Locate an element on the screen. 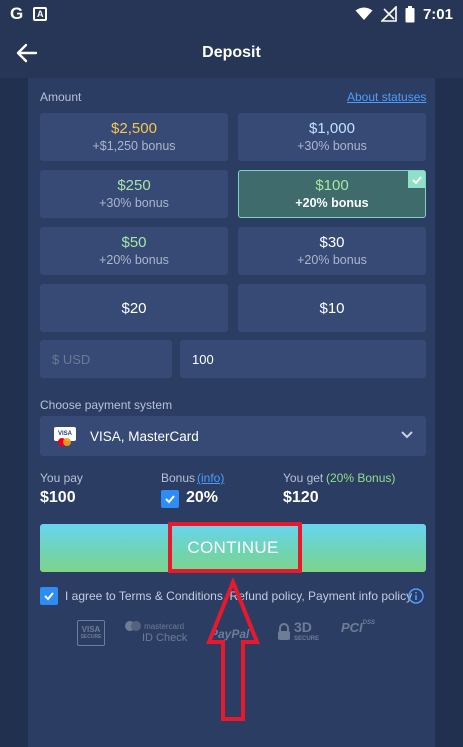 Image resolution: width=463 pixels, height=747 pixels. amount-tile-250: $250 +30% bonus is located at coordinates (134, 194).